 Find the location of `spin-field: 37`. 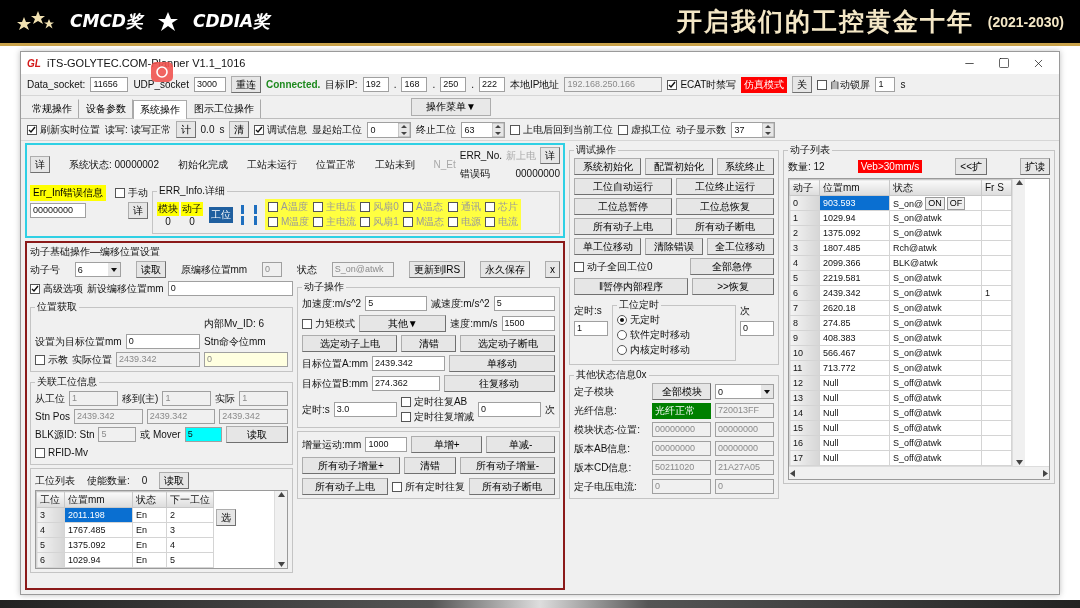

spin-field: 37 is located at coordinates (753, 129).